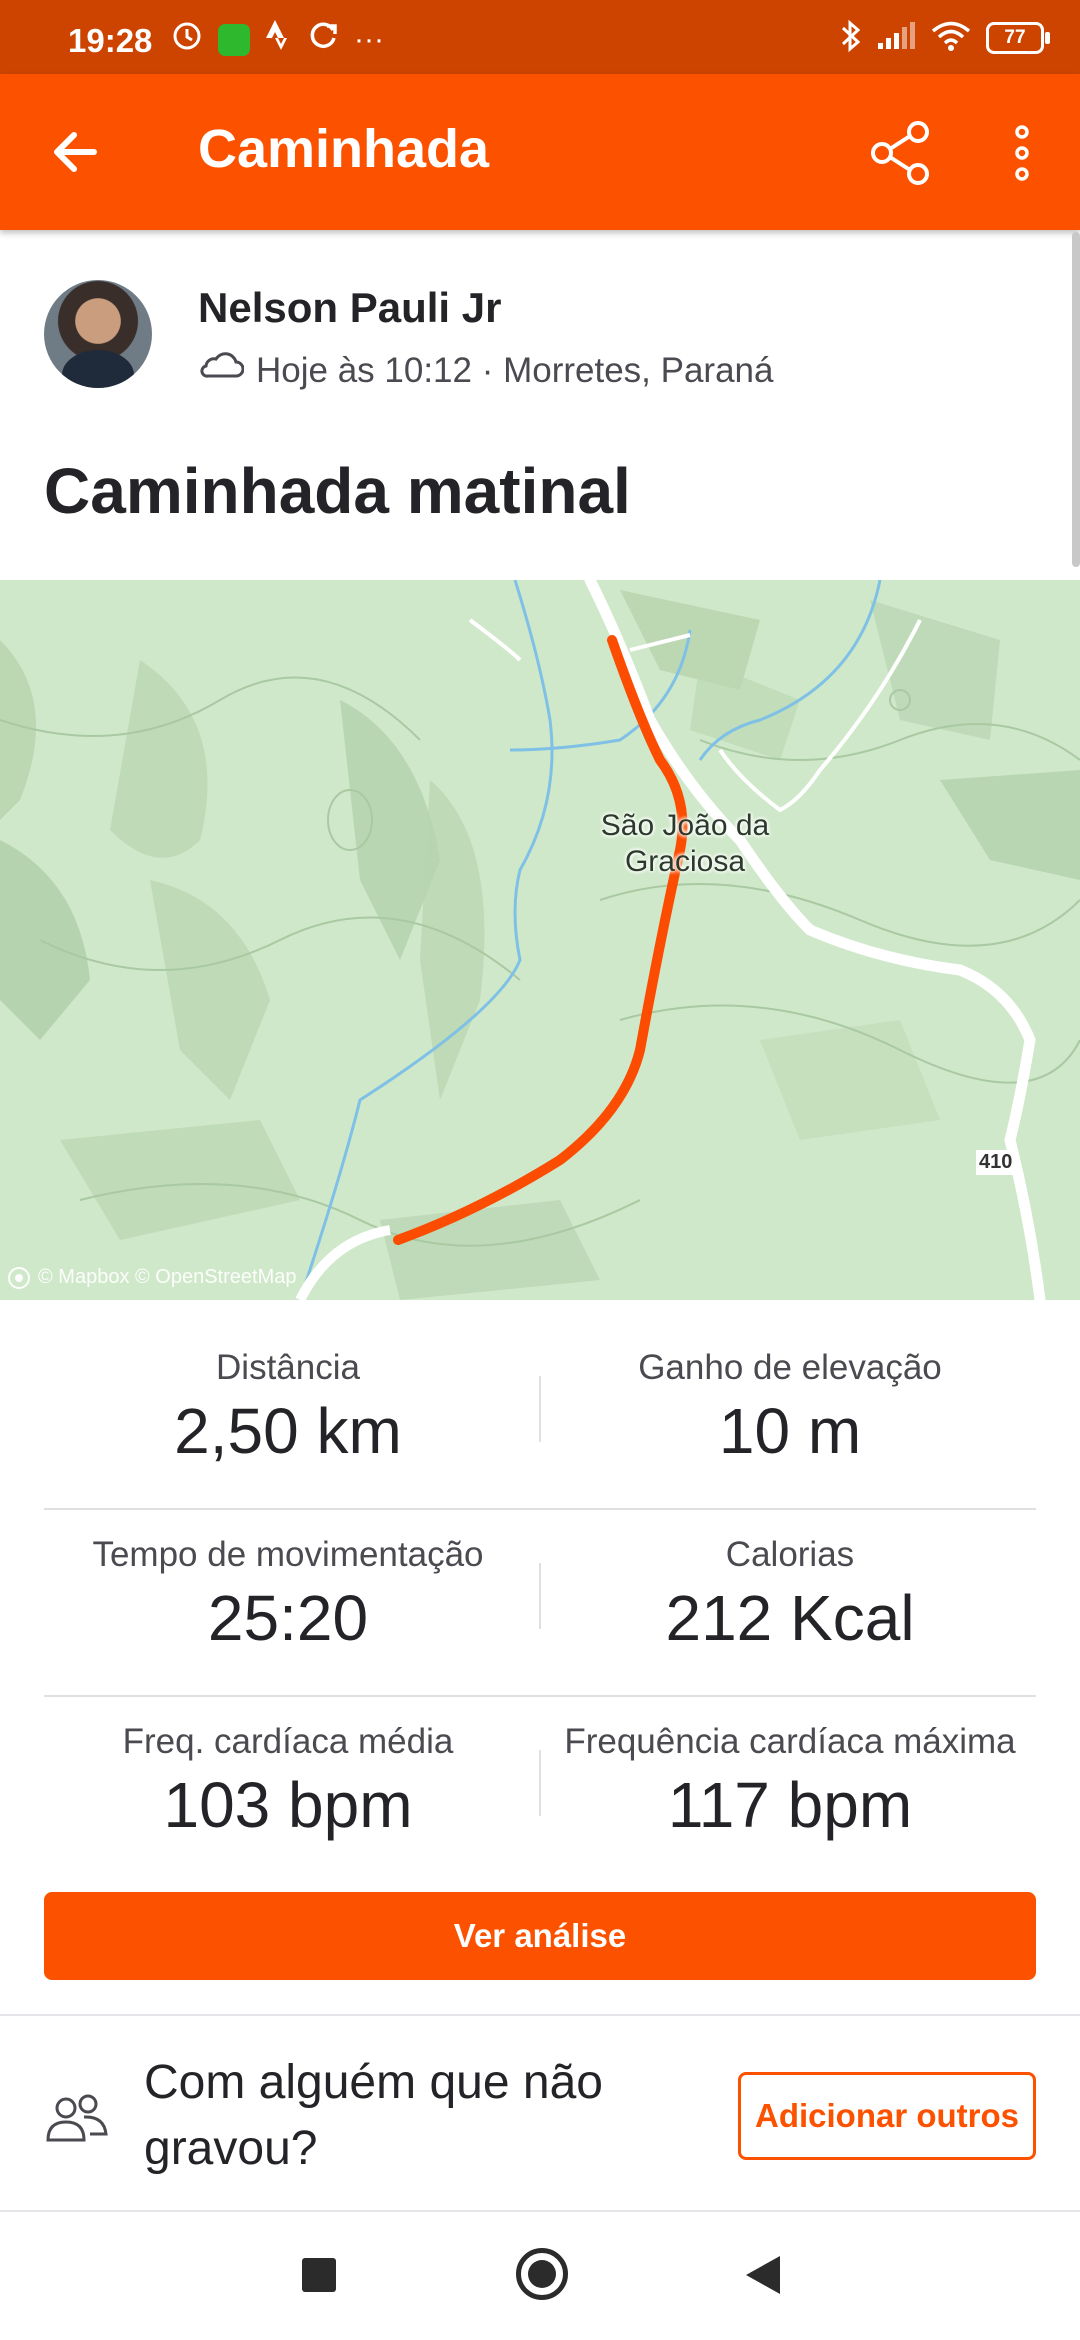 Image resolution: width=1080 pixels, height=2340 pixels. I want to click on road-number-label: 410, so click(996, 1162).